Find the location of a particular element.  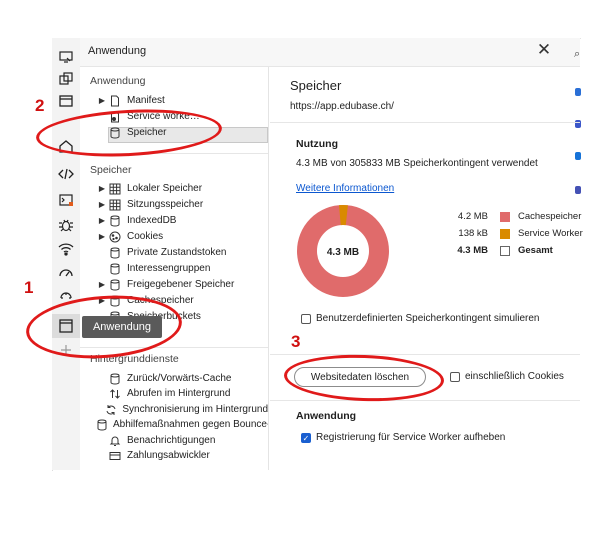

sidebar-item-zurück-vorwärts-cache: Zurück/Vorwärts-Cache is located at coordinates (182, 379).